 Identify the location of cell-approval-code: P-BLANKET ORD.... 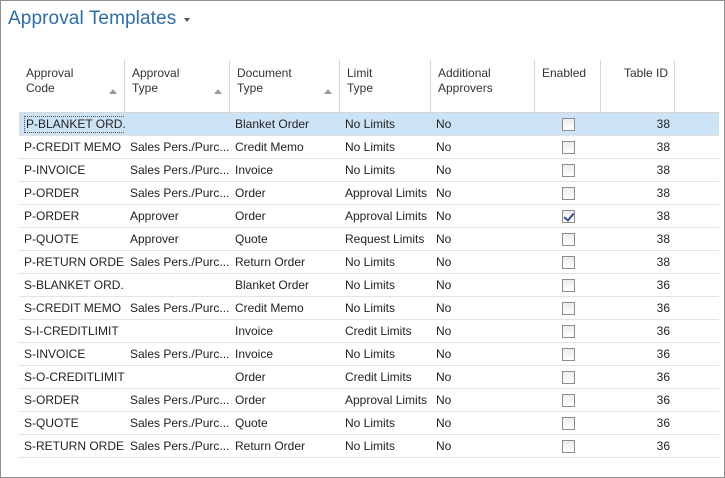
(72, 124).